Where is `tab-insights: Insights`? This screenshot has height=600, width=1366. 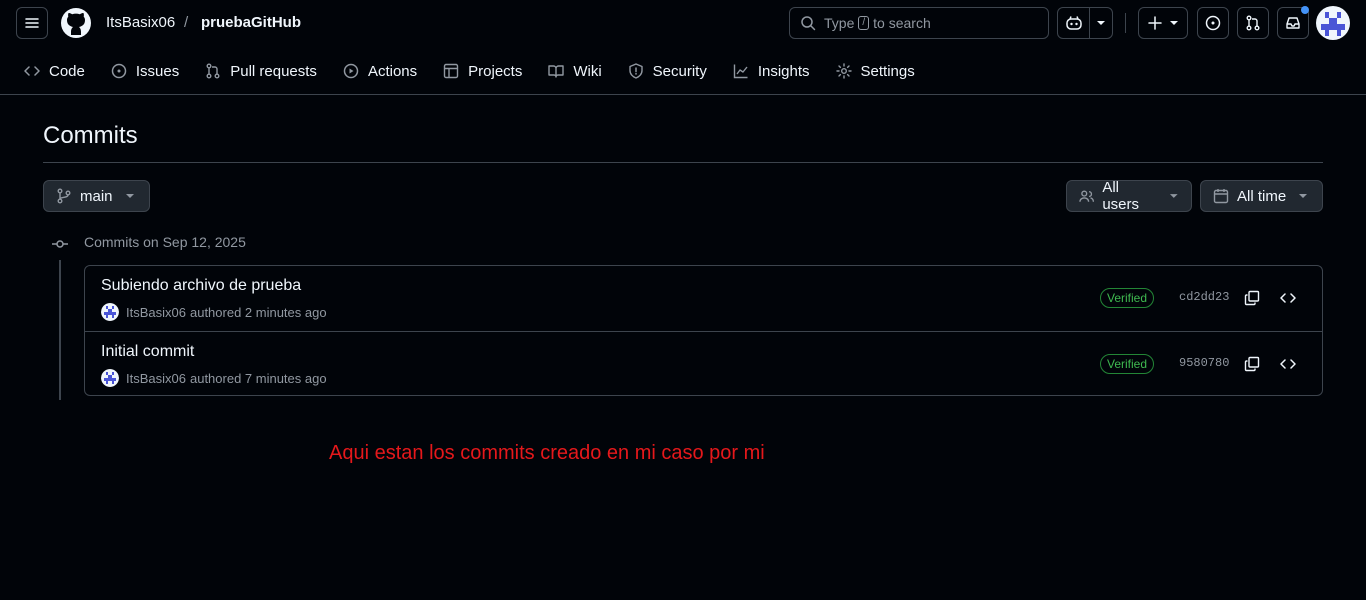 tab-insights: Insights is located at coordinates (771, 71).